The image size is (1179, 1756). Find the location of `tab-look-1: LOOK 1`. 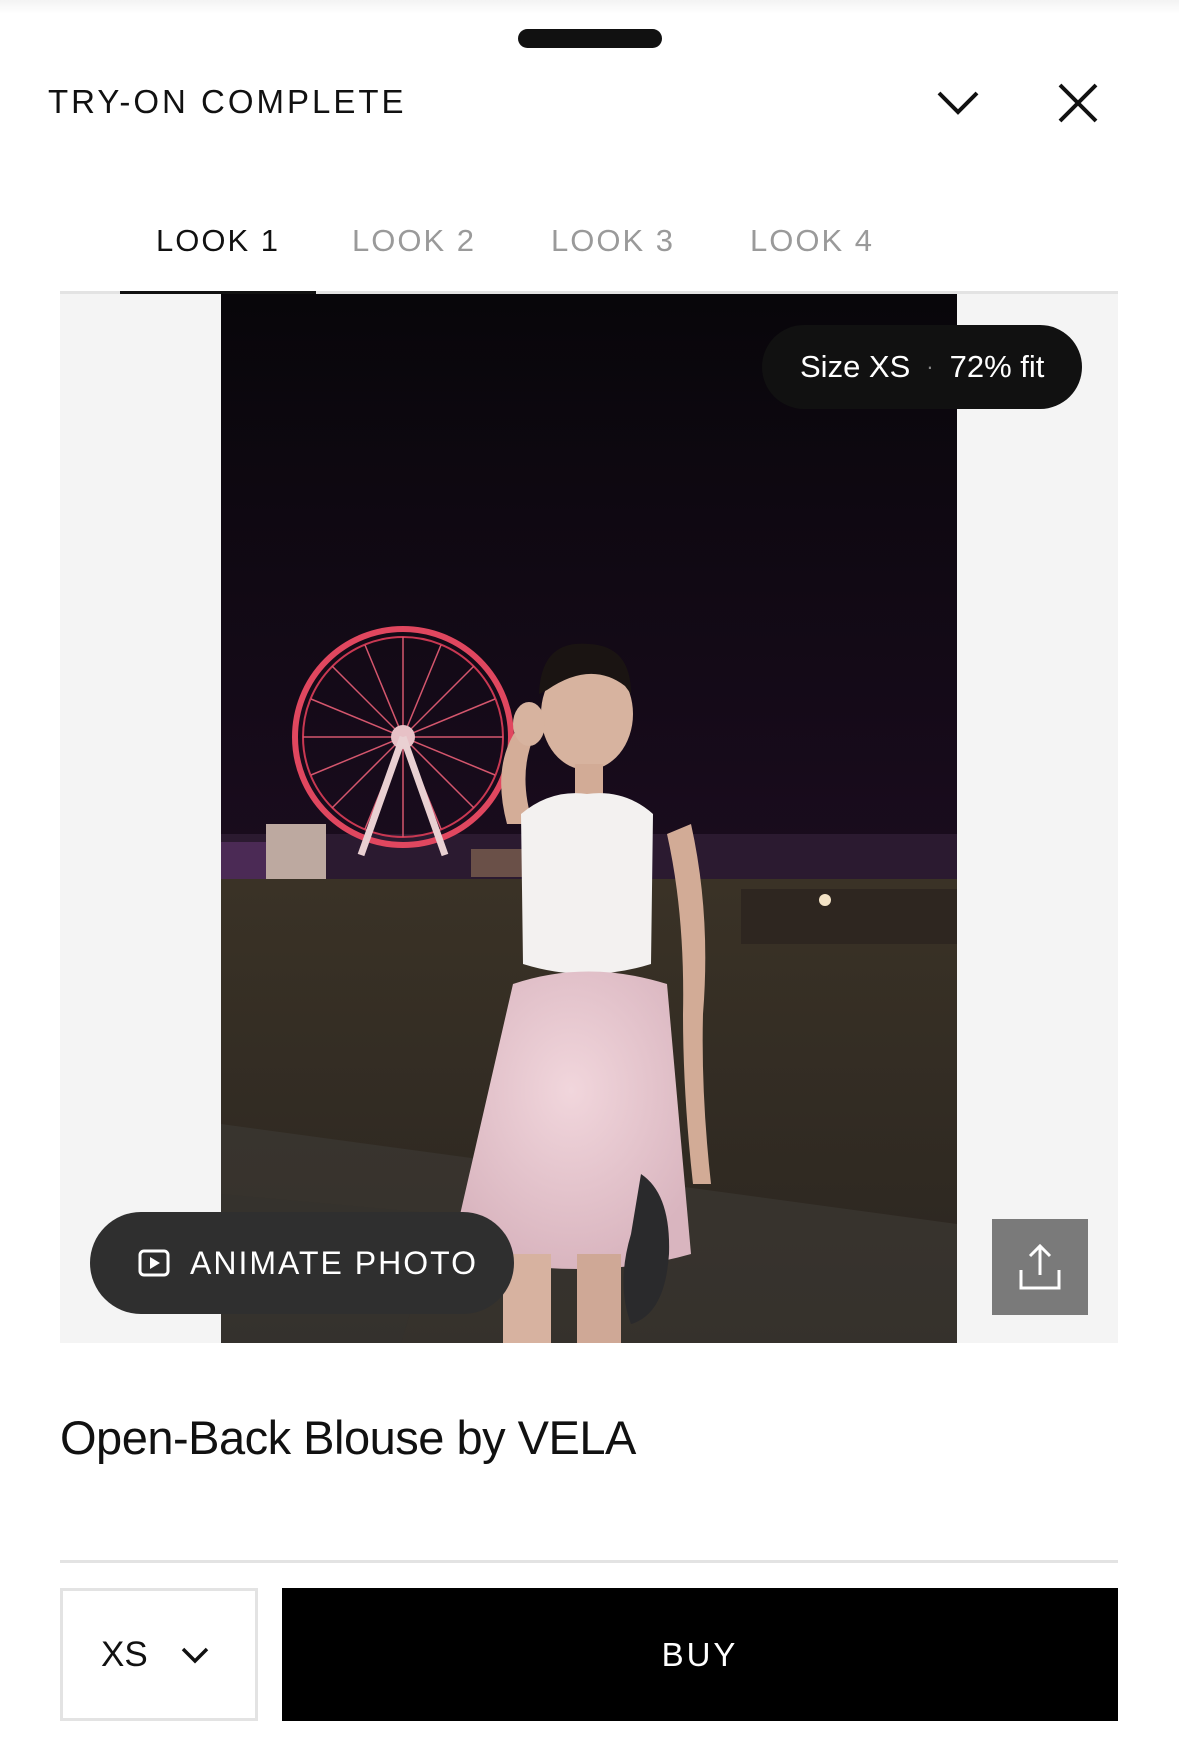

tab-look-1: LOOK 1 is located at coordinates (218, 258).